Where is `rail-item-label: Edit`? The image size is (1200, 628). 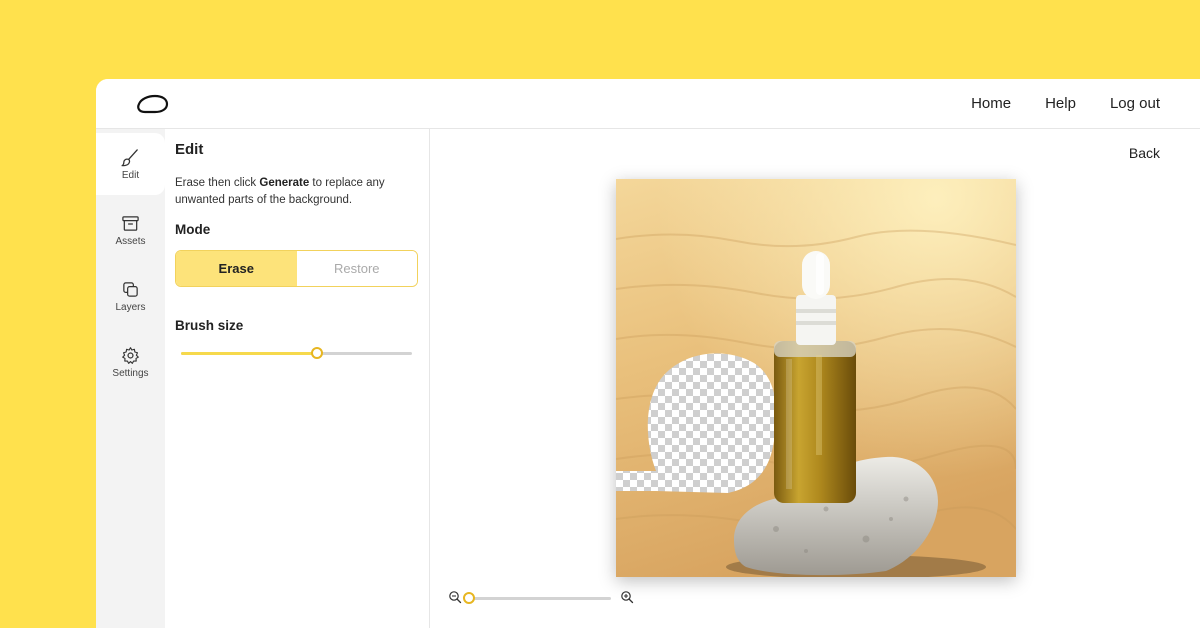
rail-item-label: Edit is located at coordinates (130, 175).